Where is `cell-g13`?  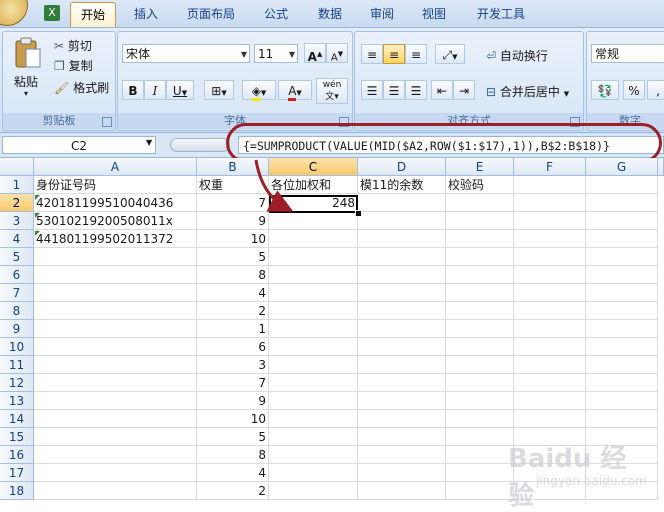 cell-g13 is located at coordinates (622, 401).